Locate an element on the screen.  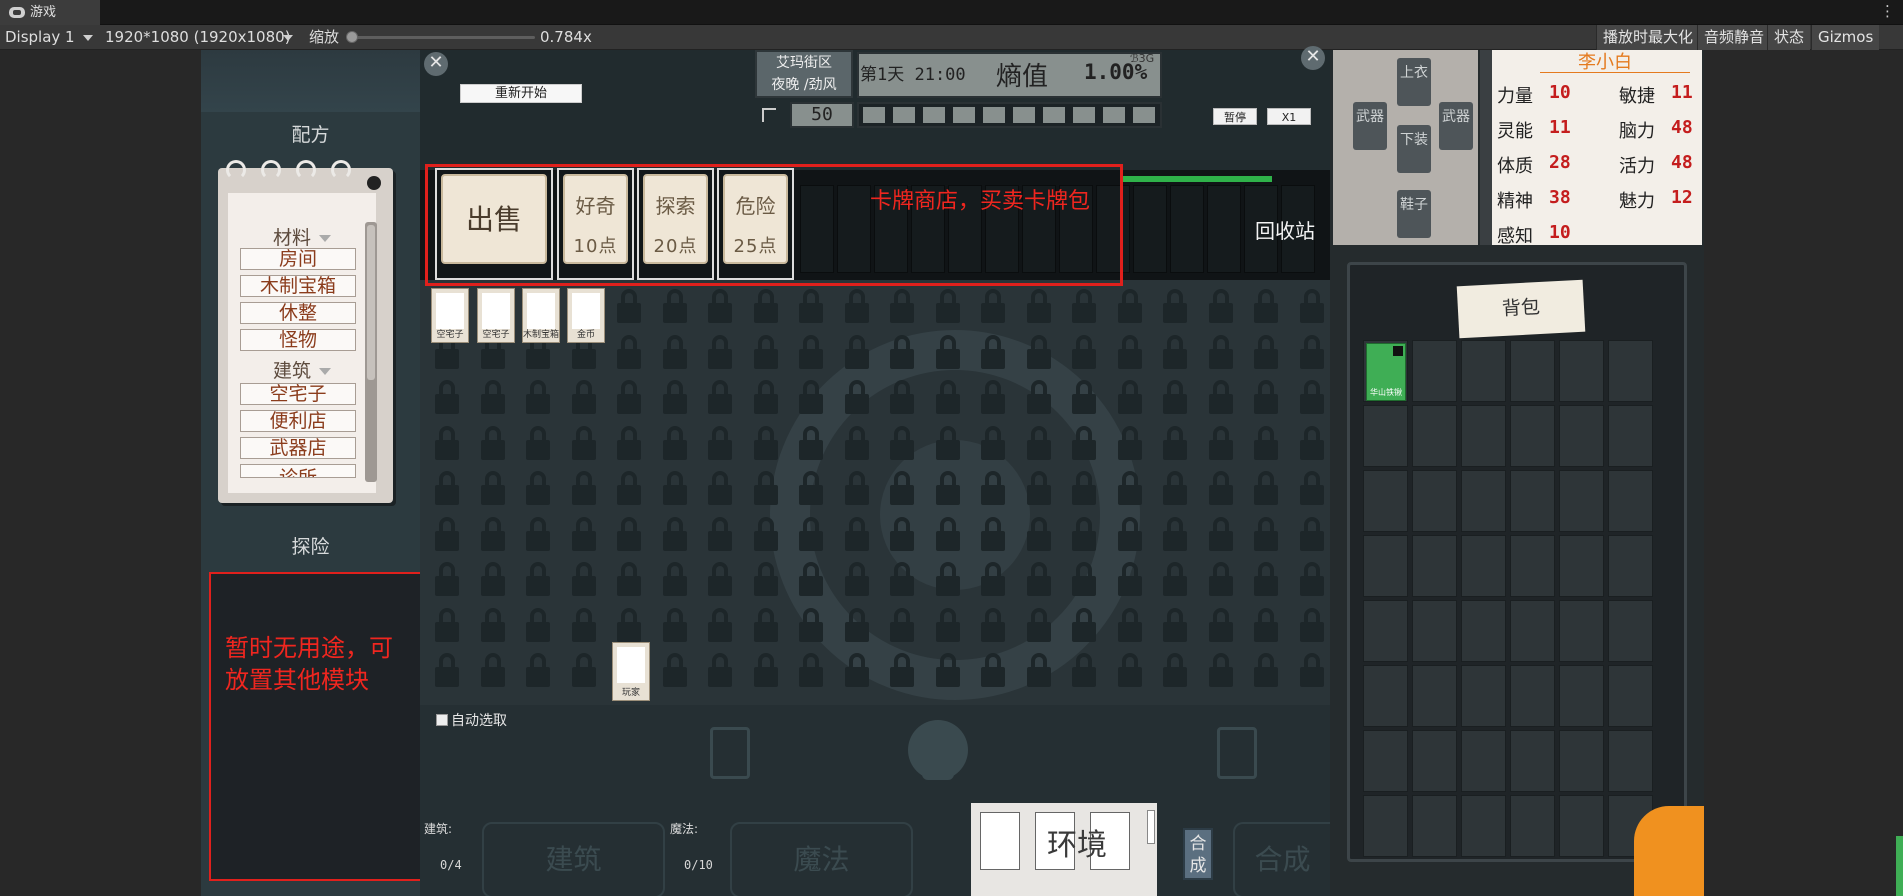
recycle-bin: 回收站 is located at coordinates (1285, 229).